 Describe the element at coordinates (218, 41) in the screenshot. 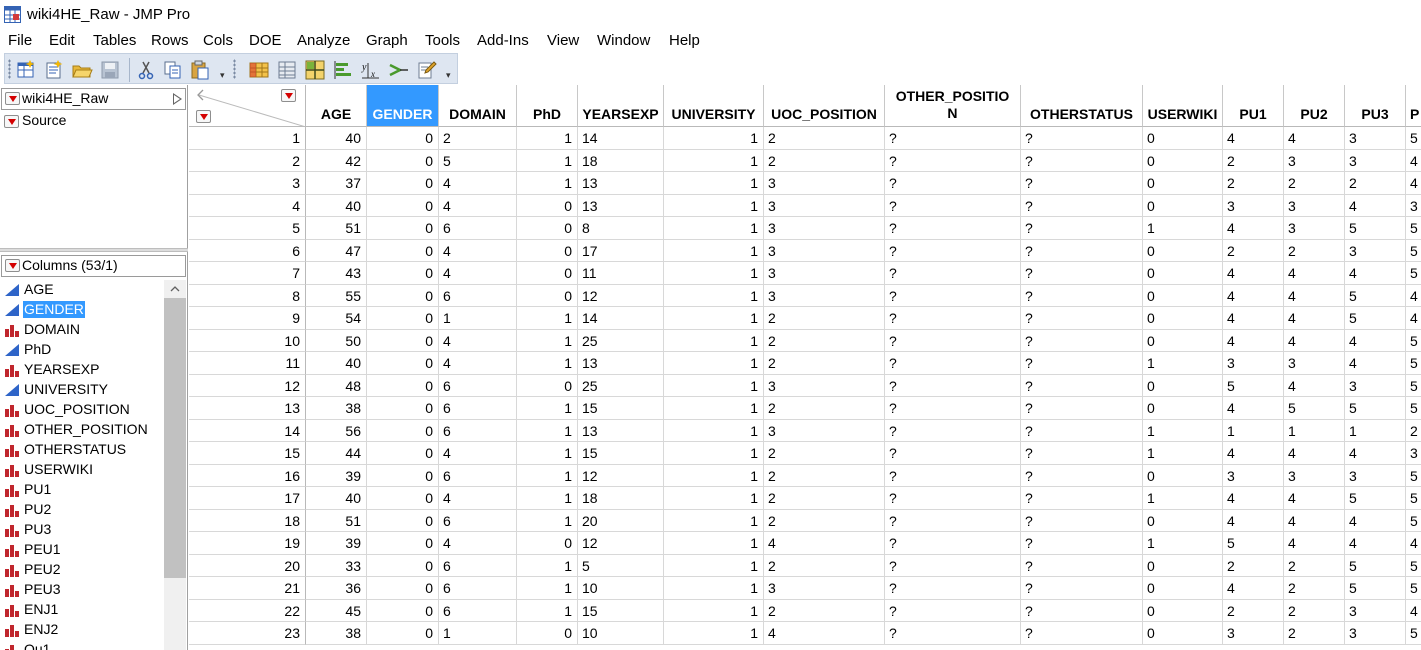

I see `menu-cols: Cols` at that location.